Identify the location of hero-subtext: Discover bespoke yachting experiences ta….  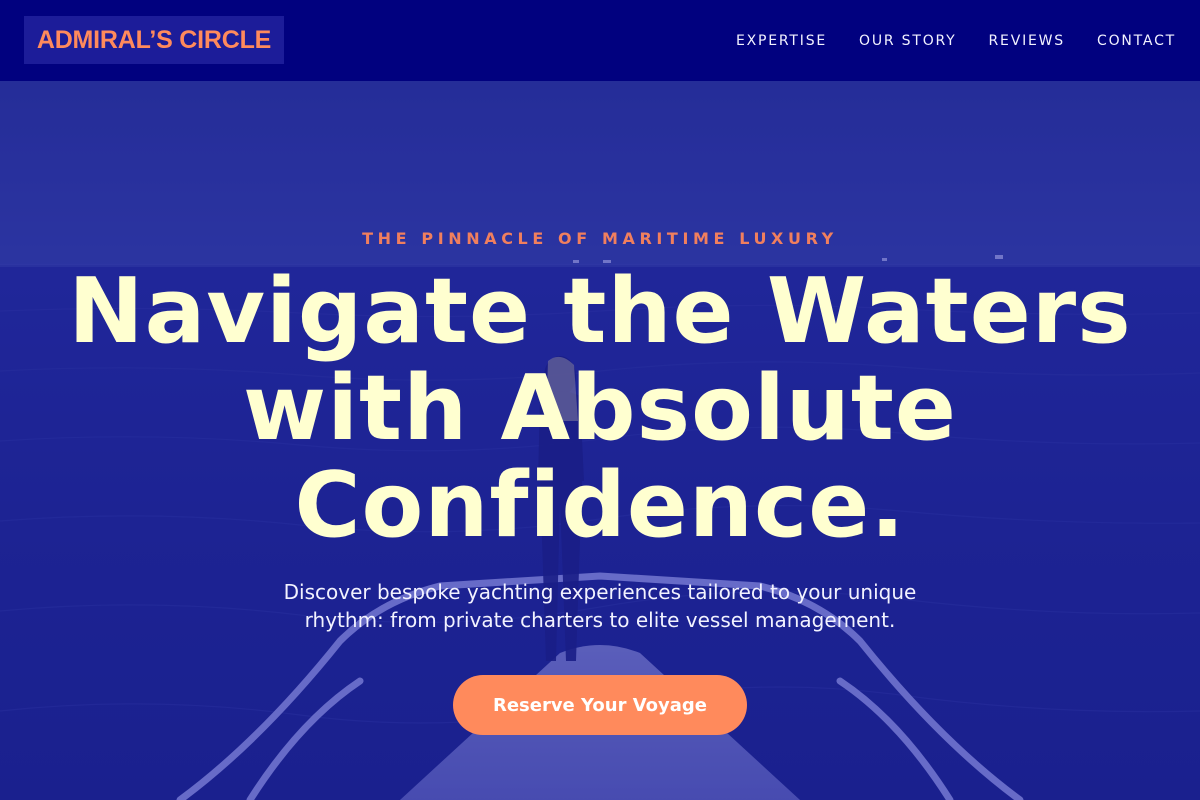
(600, 606).